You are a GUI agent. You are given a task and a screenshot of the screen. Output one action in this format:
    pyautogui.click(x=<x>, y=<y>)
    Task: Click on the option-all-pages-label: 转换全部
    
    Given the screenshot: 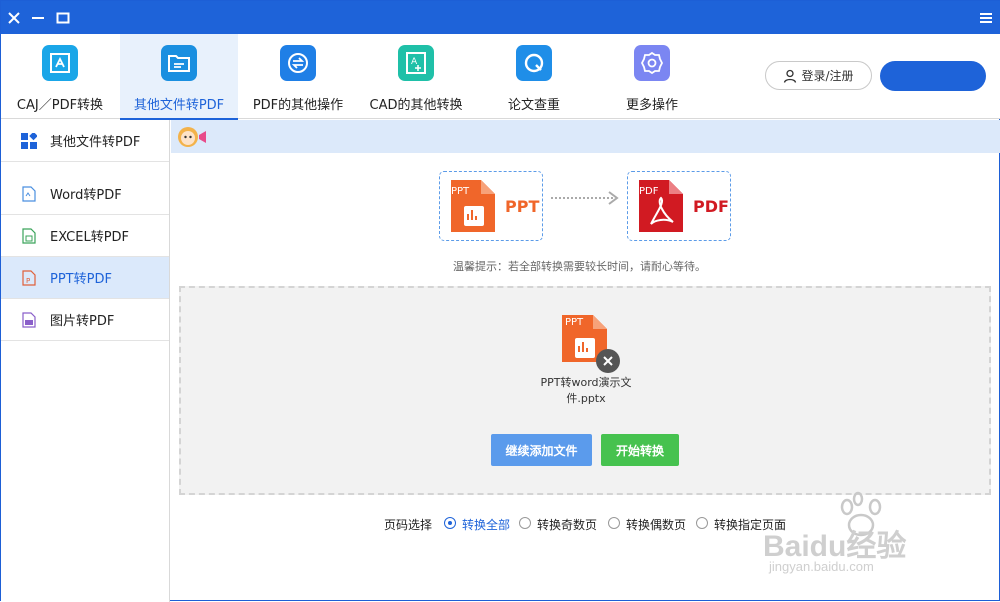 What is the action you would take?
    pyautogui.click(x=486, y=525)
    